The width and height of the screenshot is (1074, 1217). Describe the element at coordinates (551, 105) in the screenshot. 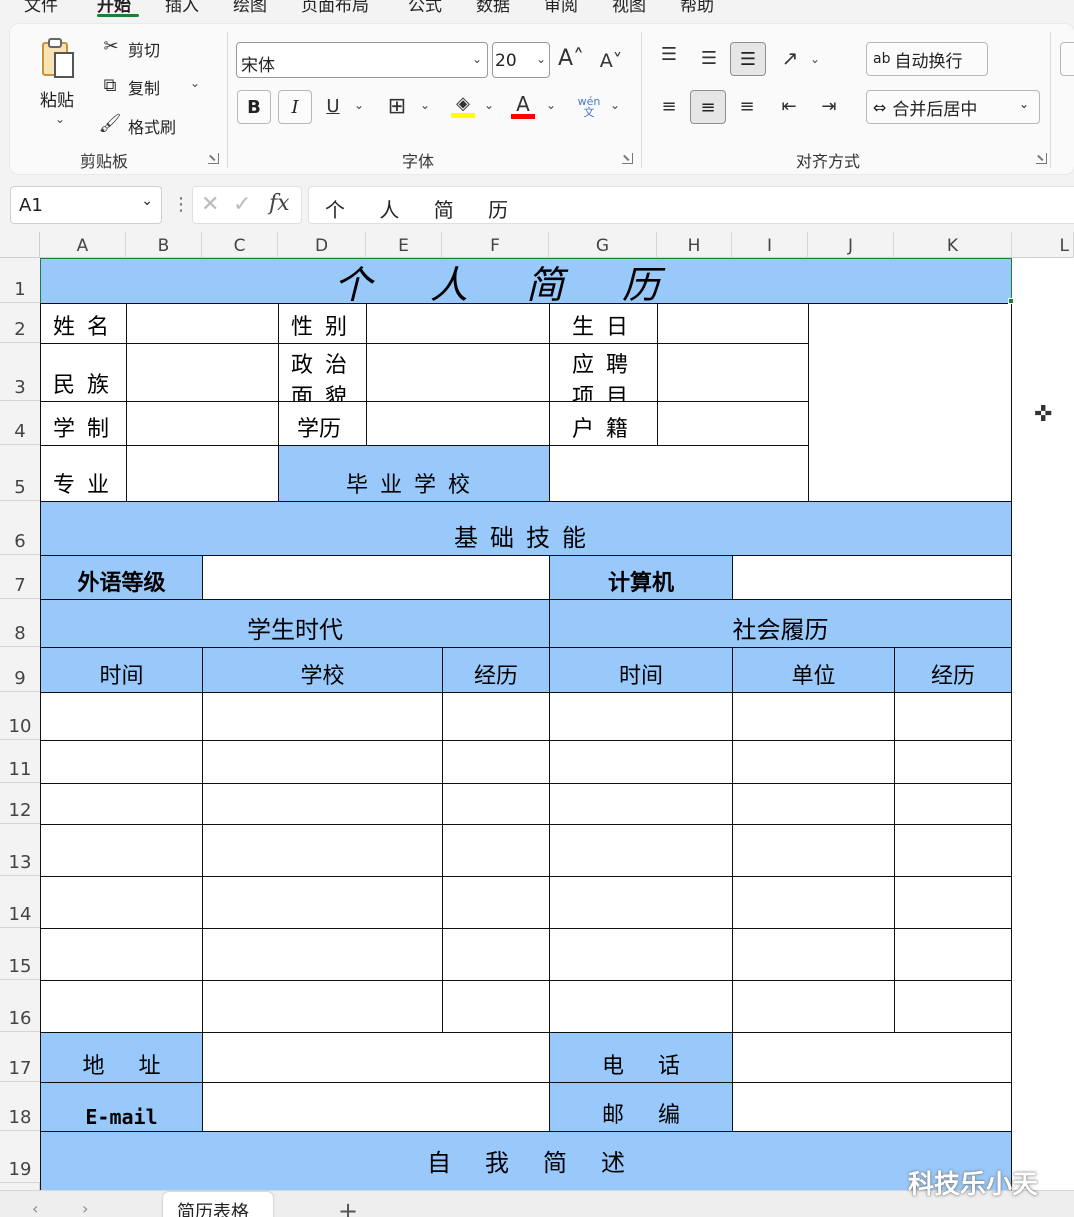

I see `font-color-chevron-icon: ⌄` at that location.